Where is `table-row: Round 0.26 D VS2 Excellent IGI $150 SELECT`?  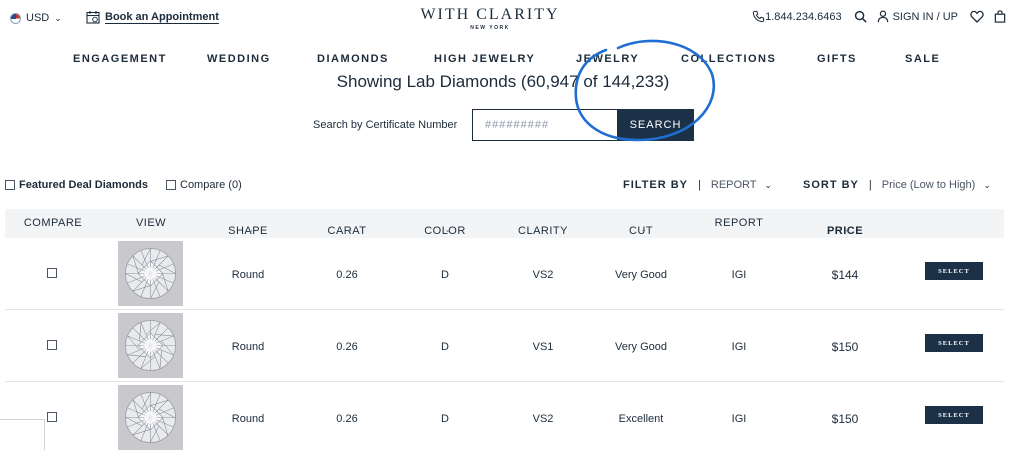
table-row: Round 0.26 D VS2 Excellent IGI $150 SELECT is located at coordinates (504, 416).